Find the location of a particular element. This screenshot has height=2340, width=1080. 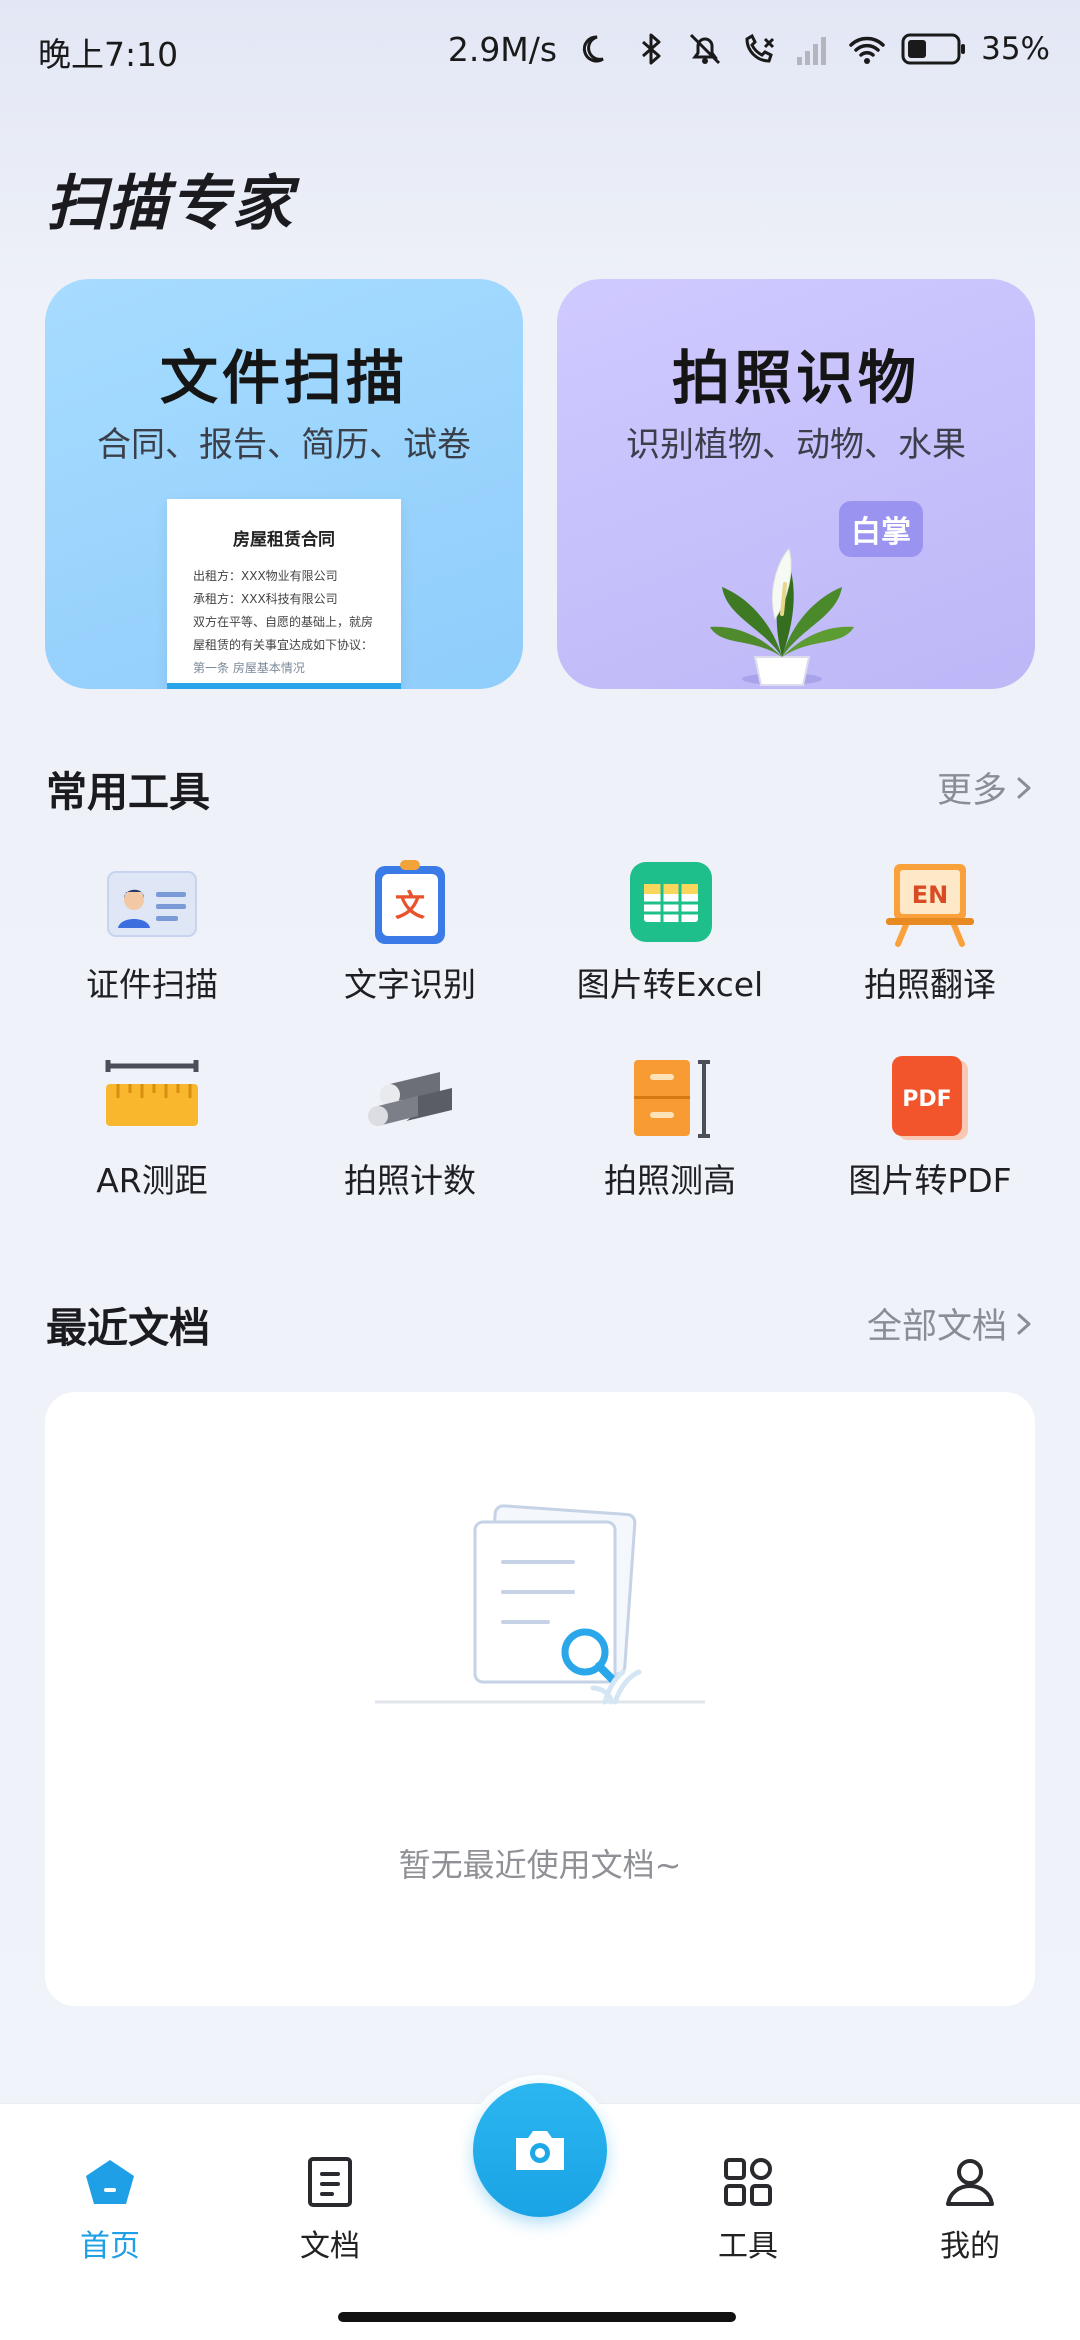

tool-photo-height: 拍照测高 is located at coordinates (670, 1139).